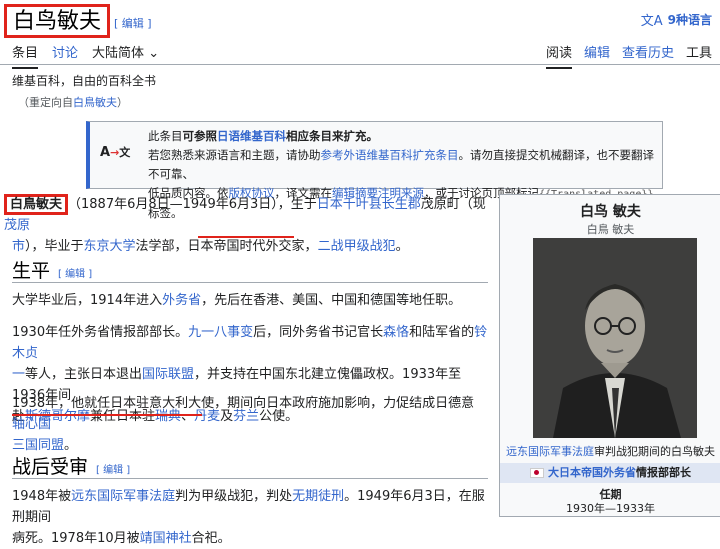 The image size is (720, 549). I want to click on infobox-office-band: 大日本帝国外务省情报部部长, so click(610, 473).